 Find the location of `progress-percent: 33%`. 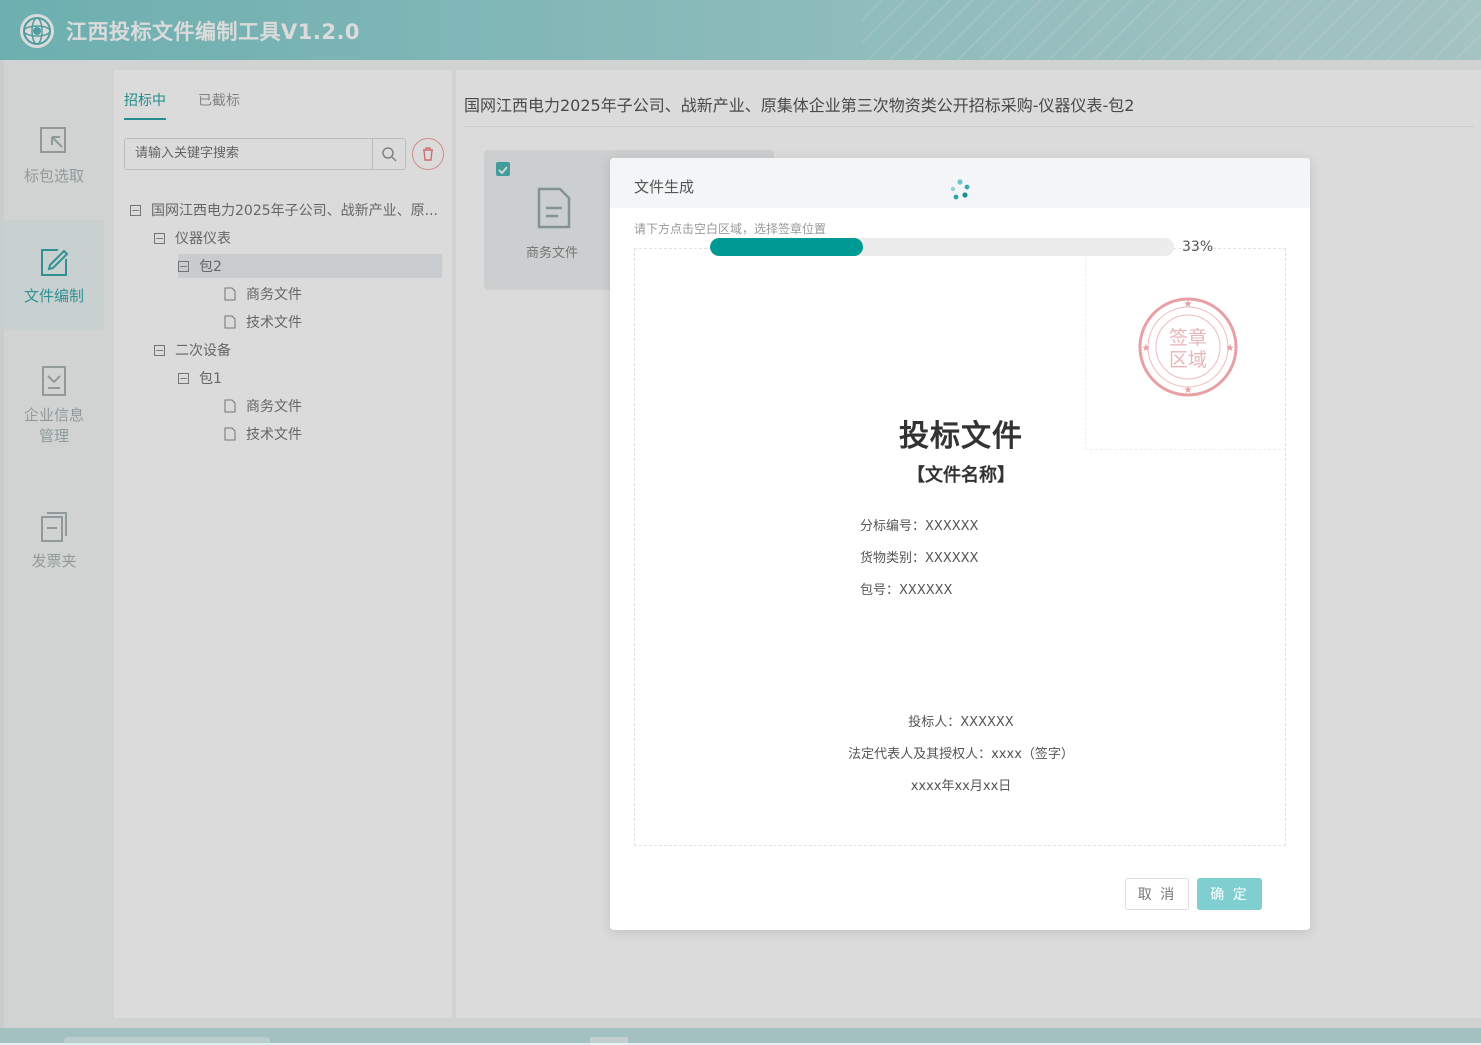

progress-percent: 33% is located at coordinates (1198, 247).